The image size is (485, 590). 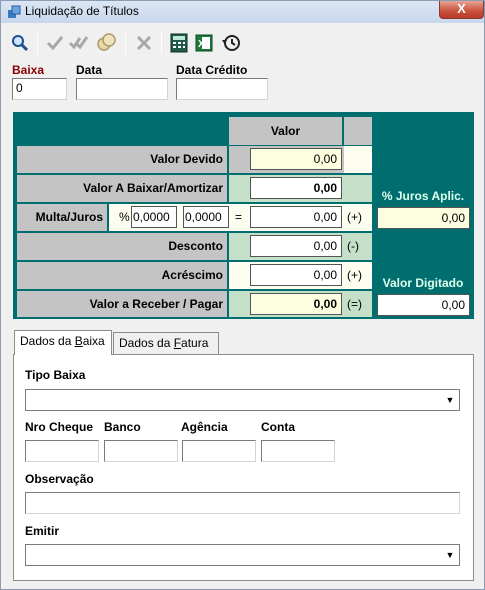 I want to click on calculator-icon, so click(x=179, y=43).